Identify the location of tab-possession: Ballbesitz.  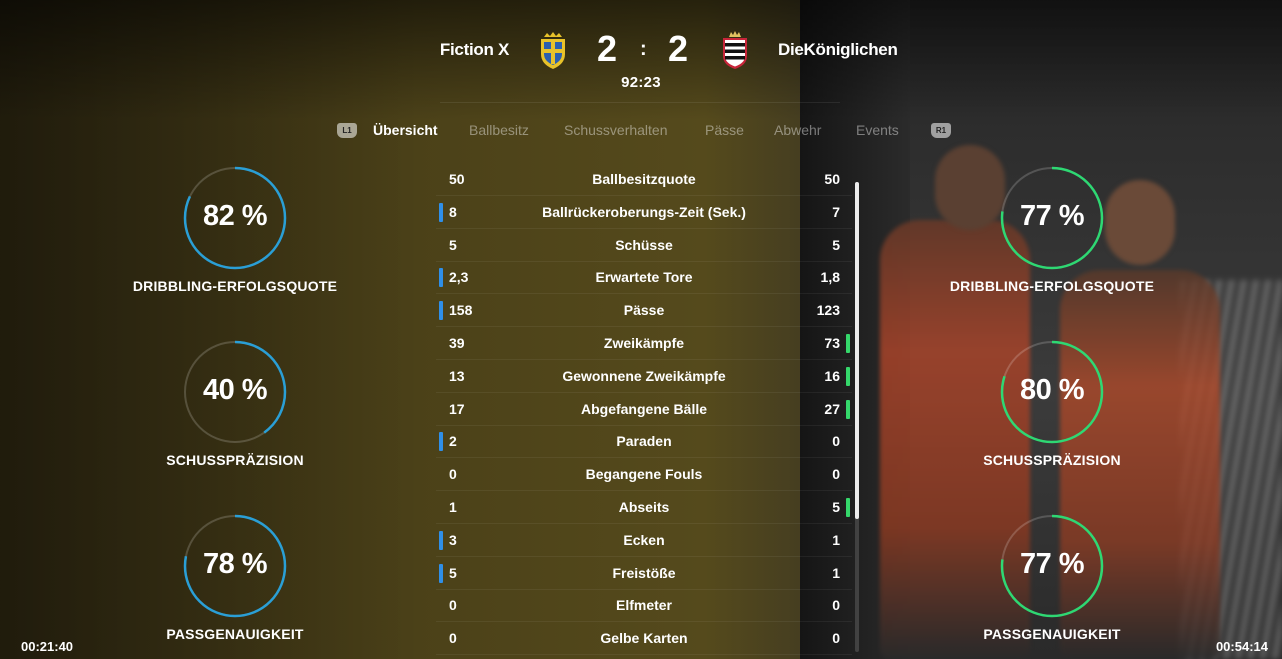
(499, 130).